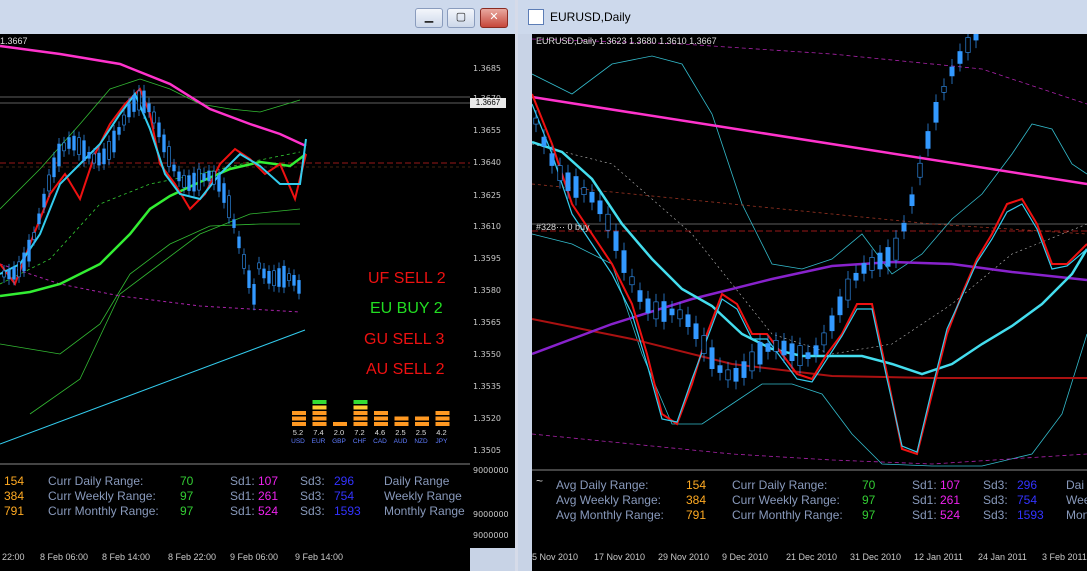  What do you see at coordinates (1030, 515) in the screenshot?
I see `stat-sd3: 1593` at bounding box center [1030, 515].